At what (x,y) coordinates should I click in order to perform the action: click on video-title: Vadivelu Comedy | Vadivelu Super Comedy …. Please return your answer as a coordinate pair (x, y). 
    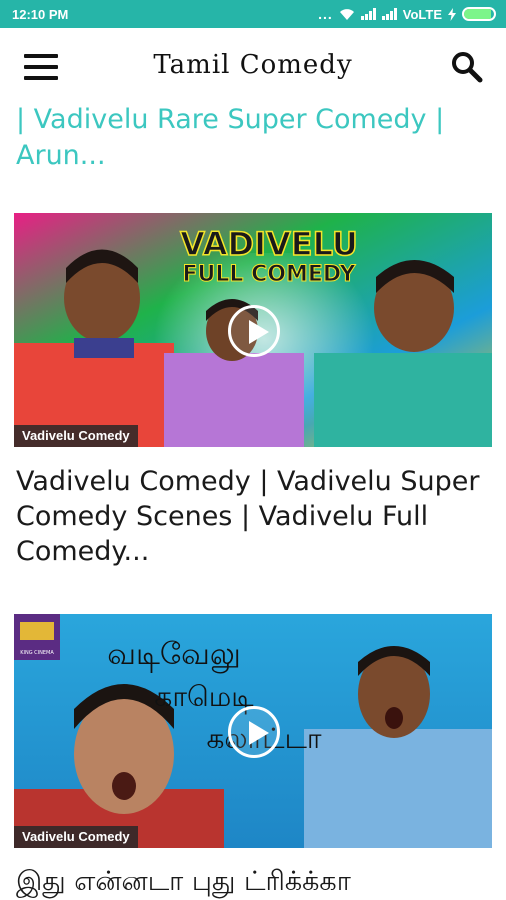
    Looking at the image, I should click on (253, 516).